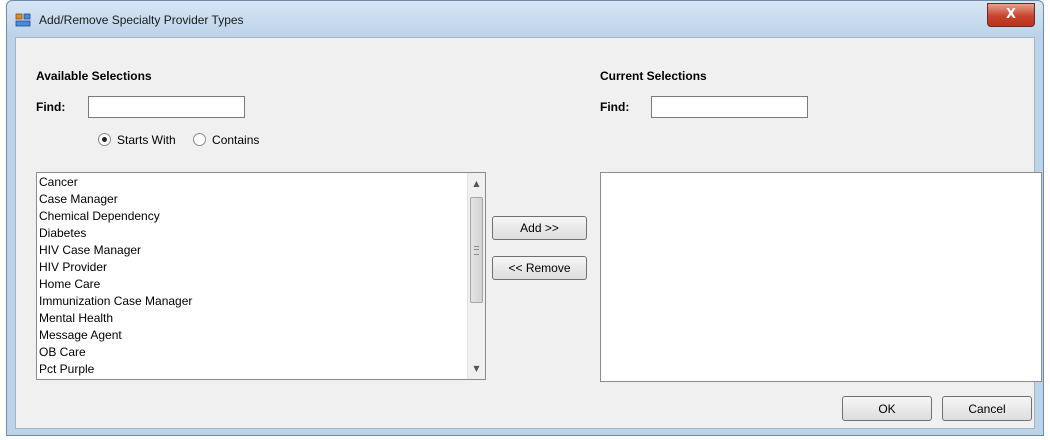 The image size is (1050, 440). Describe the element at coordinates (141, 20) in the screenshot. I see `window-title: Add/Remove Specialty Provider Types` at that location.